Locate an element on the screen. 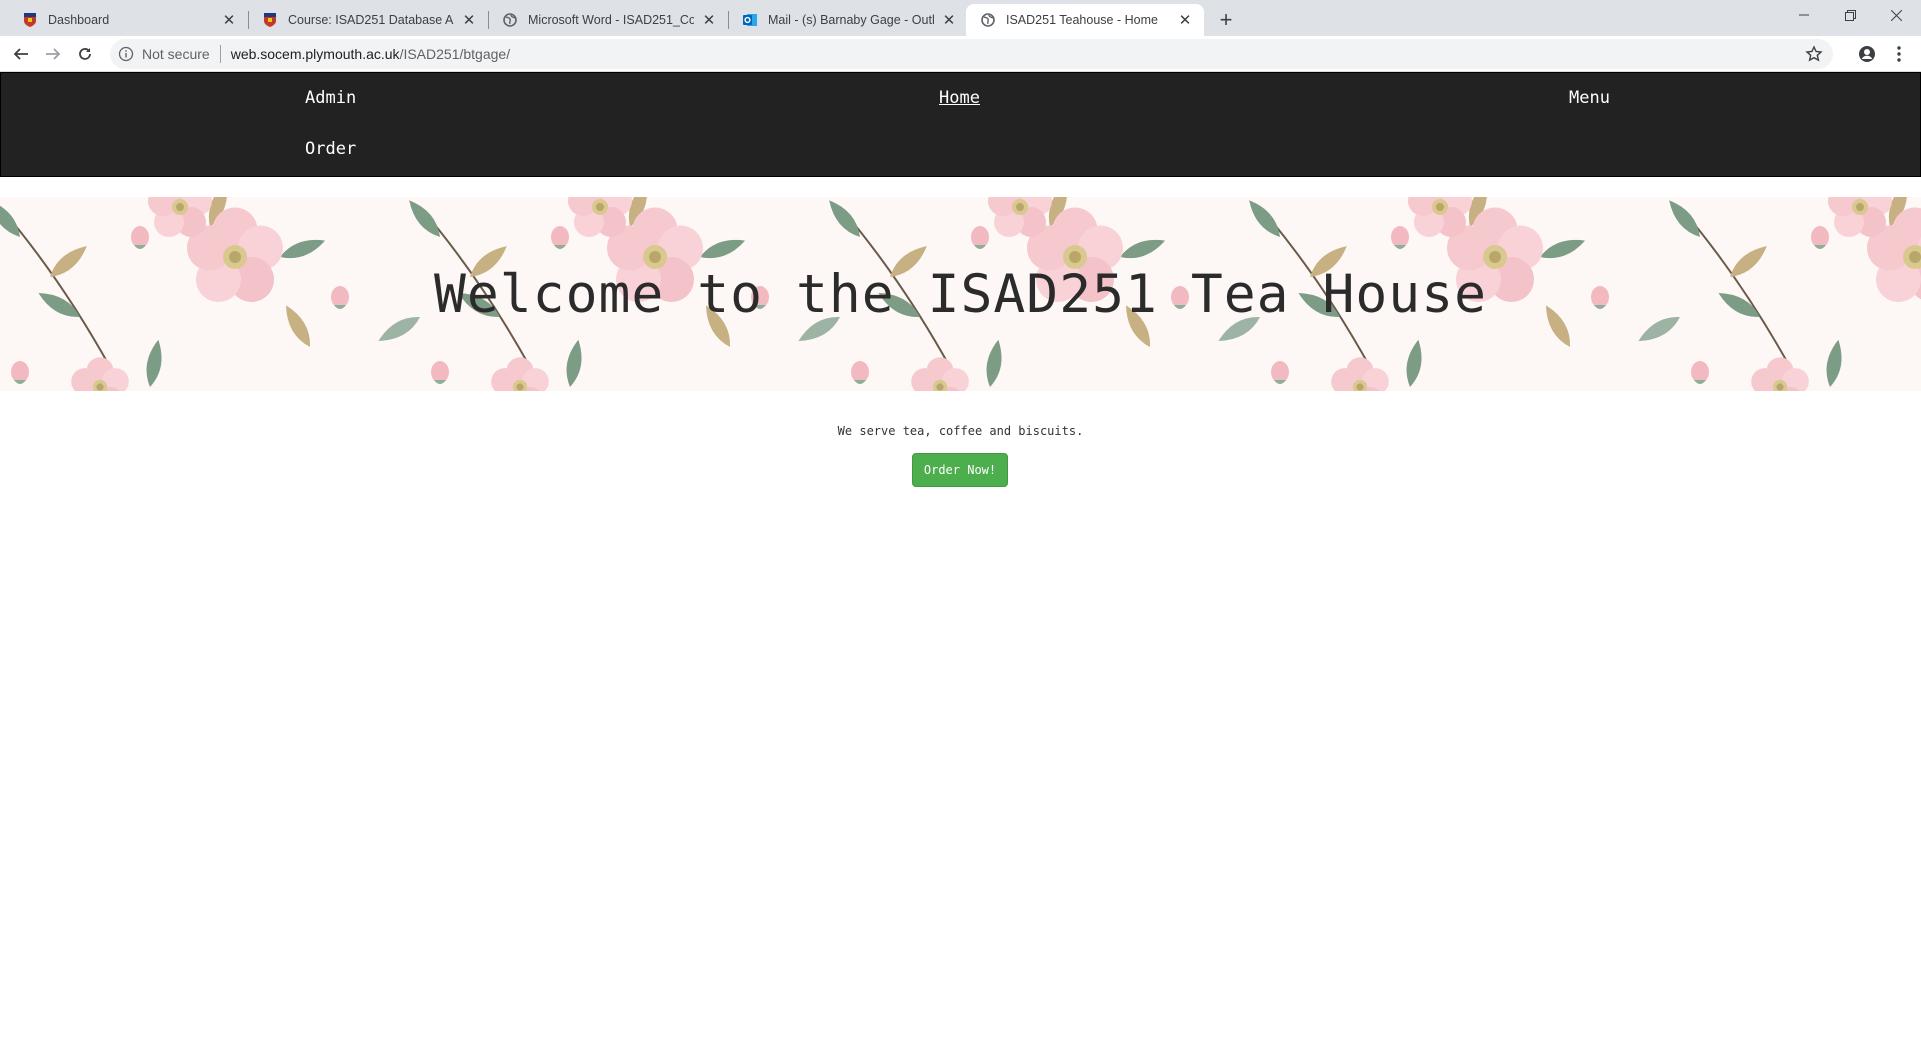 Image resolution: width=1921 pixels, height=1039 pixels. tab-word: Microsoft Word - ISAD251_Cours ✕ is located at coordinates (608, 20).